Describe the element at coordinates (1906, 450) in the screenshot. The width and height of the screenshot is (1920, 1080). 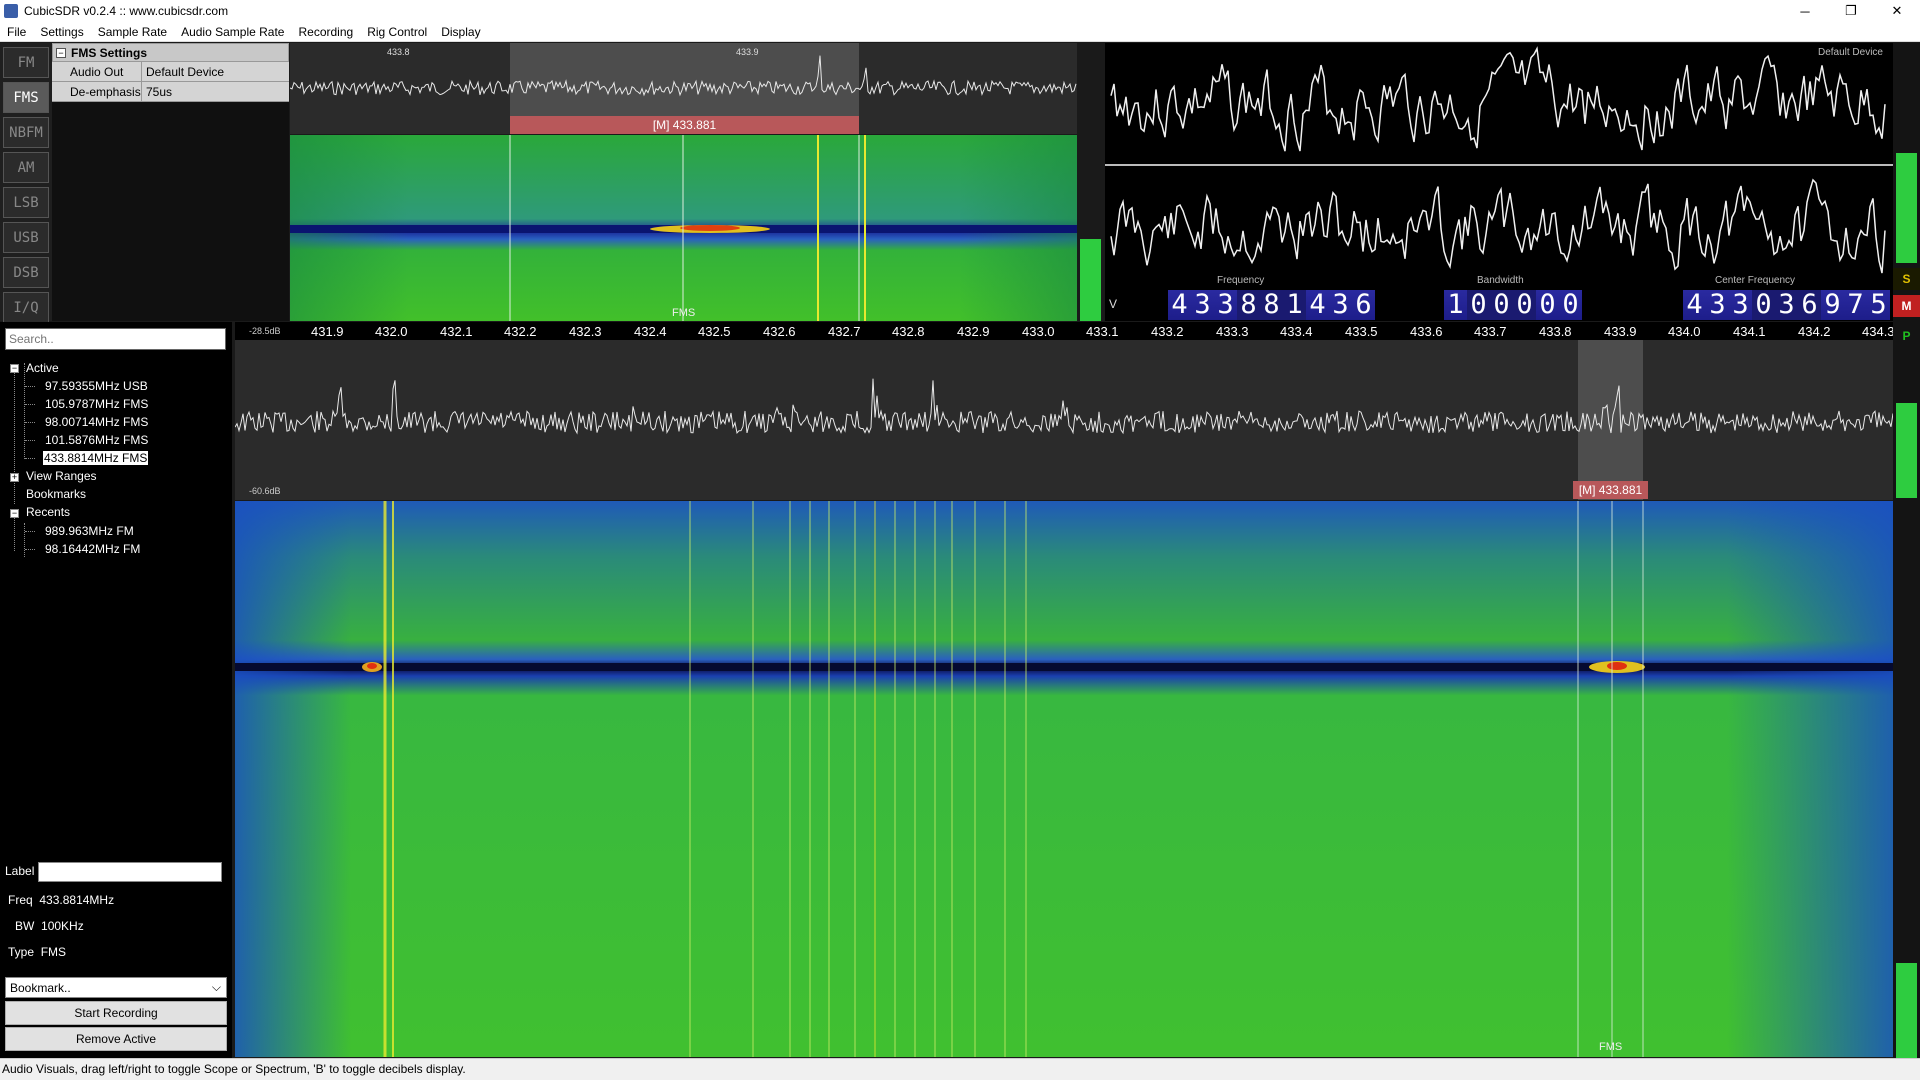
I see `spectrum-gain-meter` at that location.